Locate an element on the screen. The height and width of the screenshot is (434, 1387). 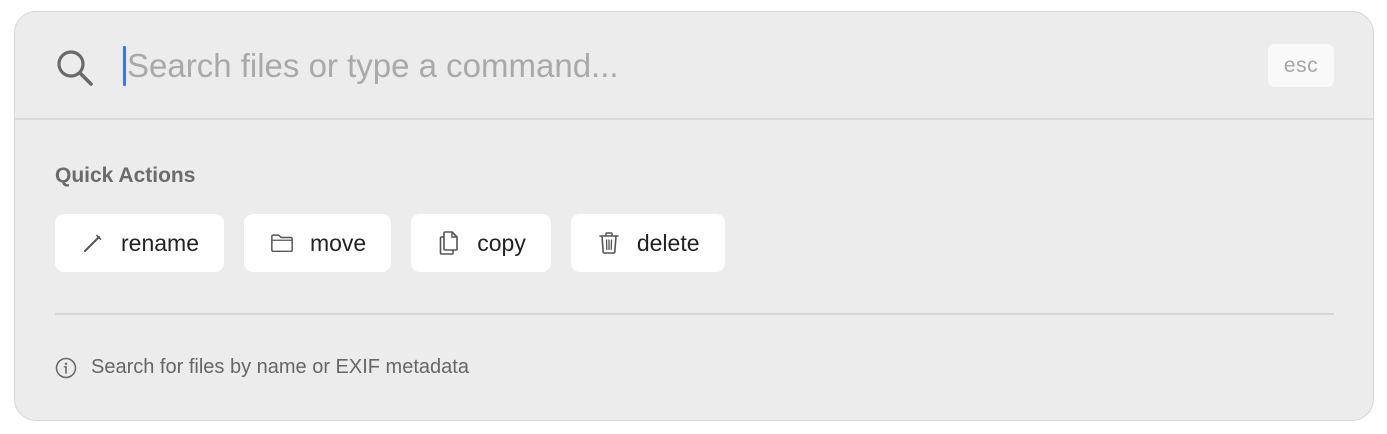
delete-button: delete is located at coordinates (647, 243).